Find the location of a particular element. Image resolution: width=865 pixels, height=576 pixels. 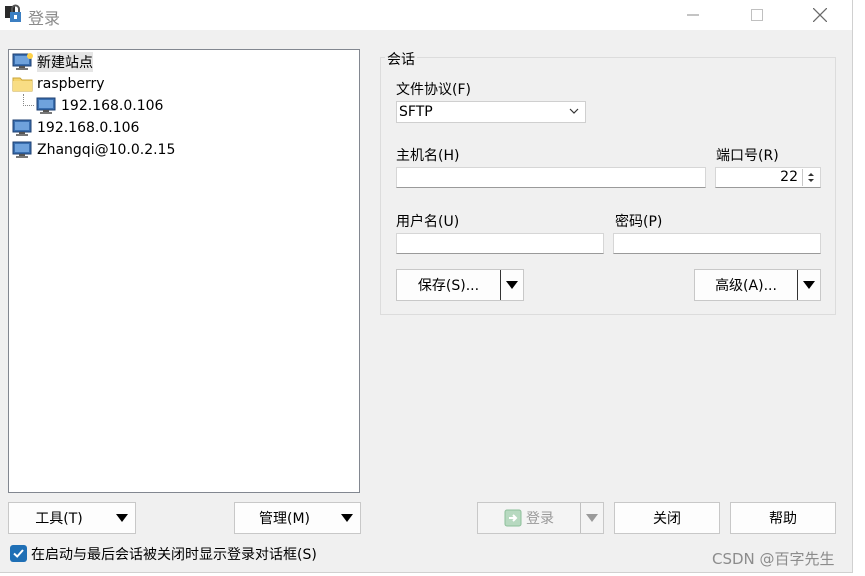

close-button: 关闭 is located at coordinates (667, 518).